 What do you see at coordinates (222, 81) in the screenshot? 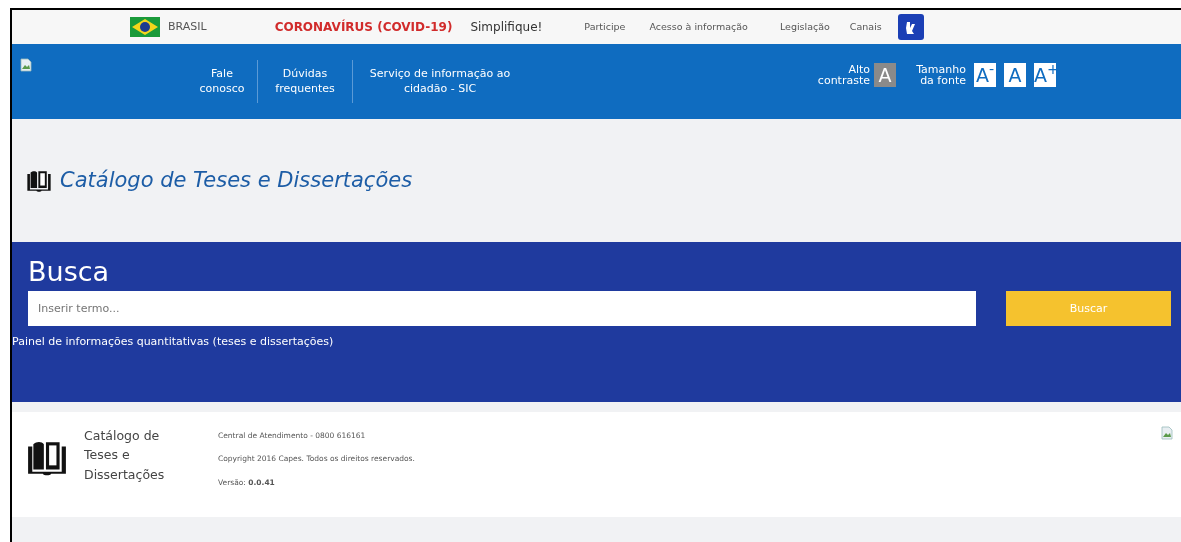
I see `nav-link: Fale conosco` at bounding box center [222, 81].